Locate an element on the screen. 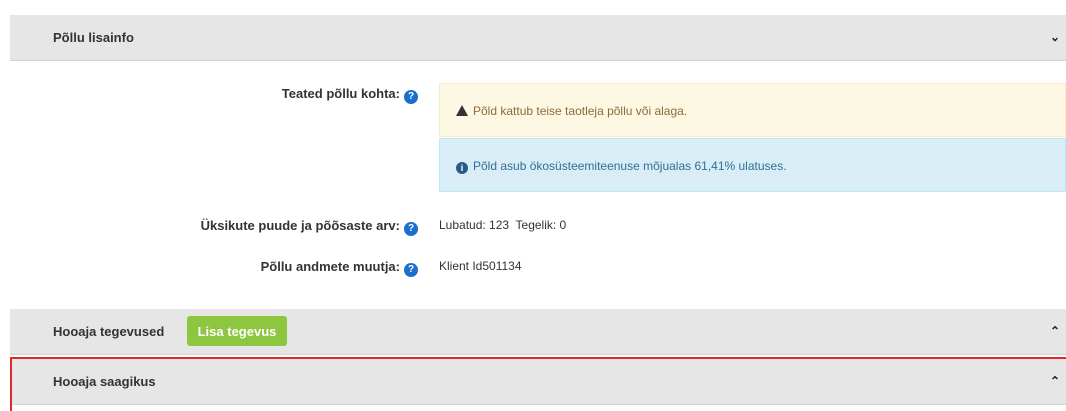 This screenshot has height=411, width=1066. panel-title-lisainfo: Põllu lisainfo is located at coordinates (93, 37).